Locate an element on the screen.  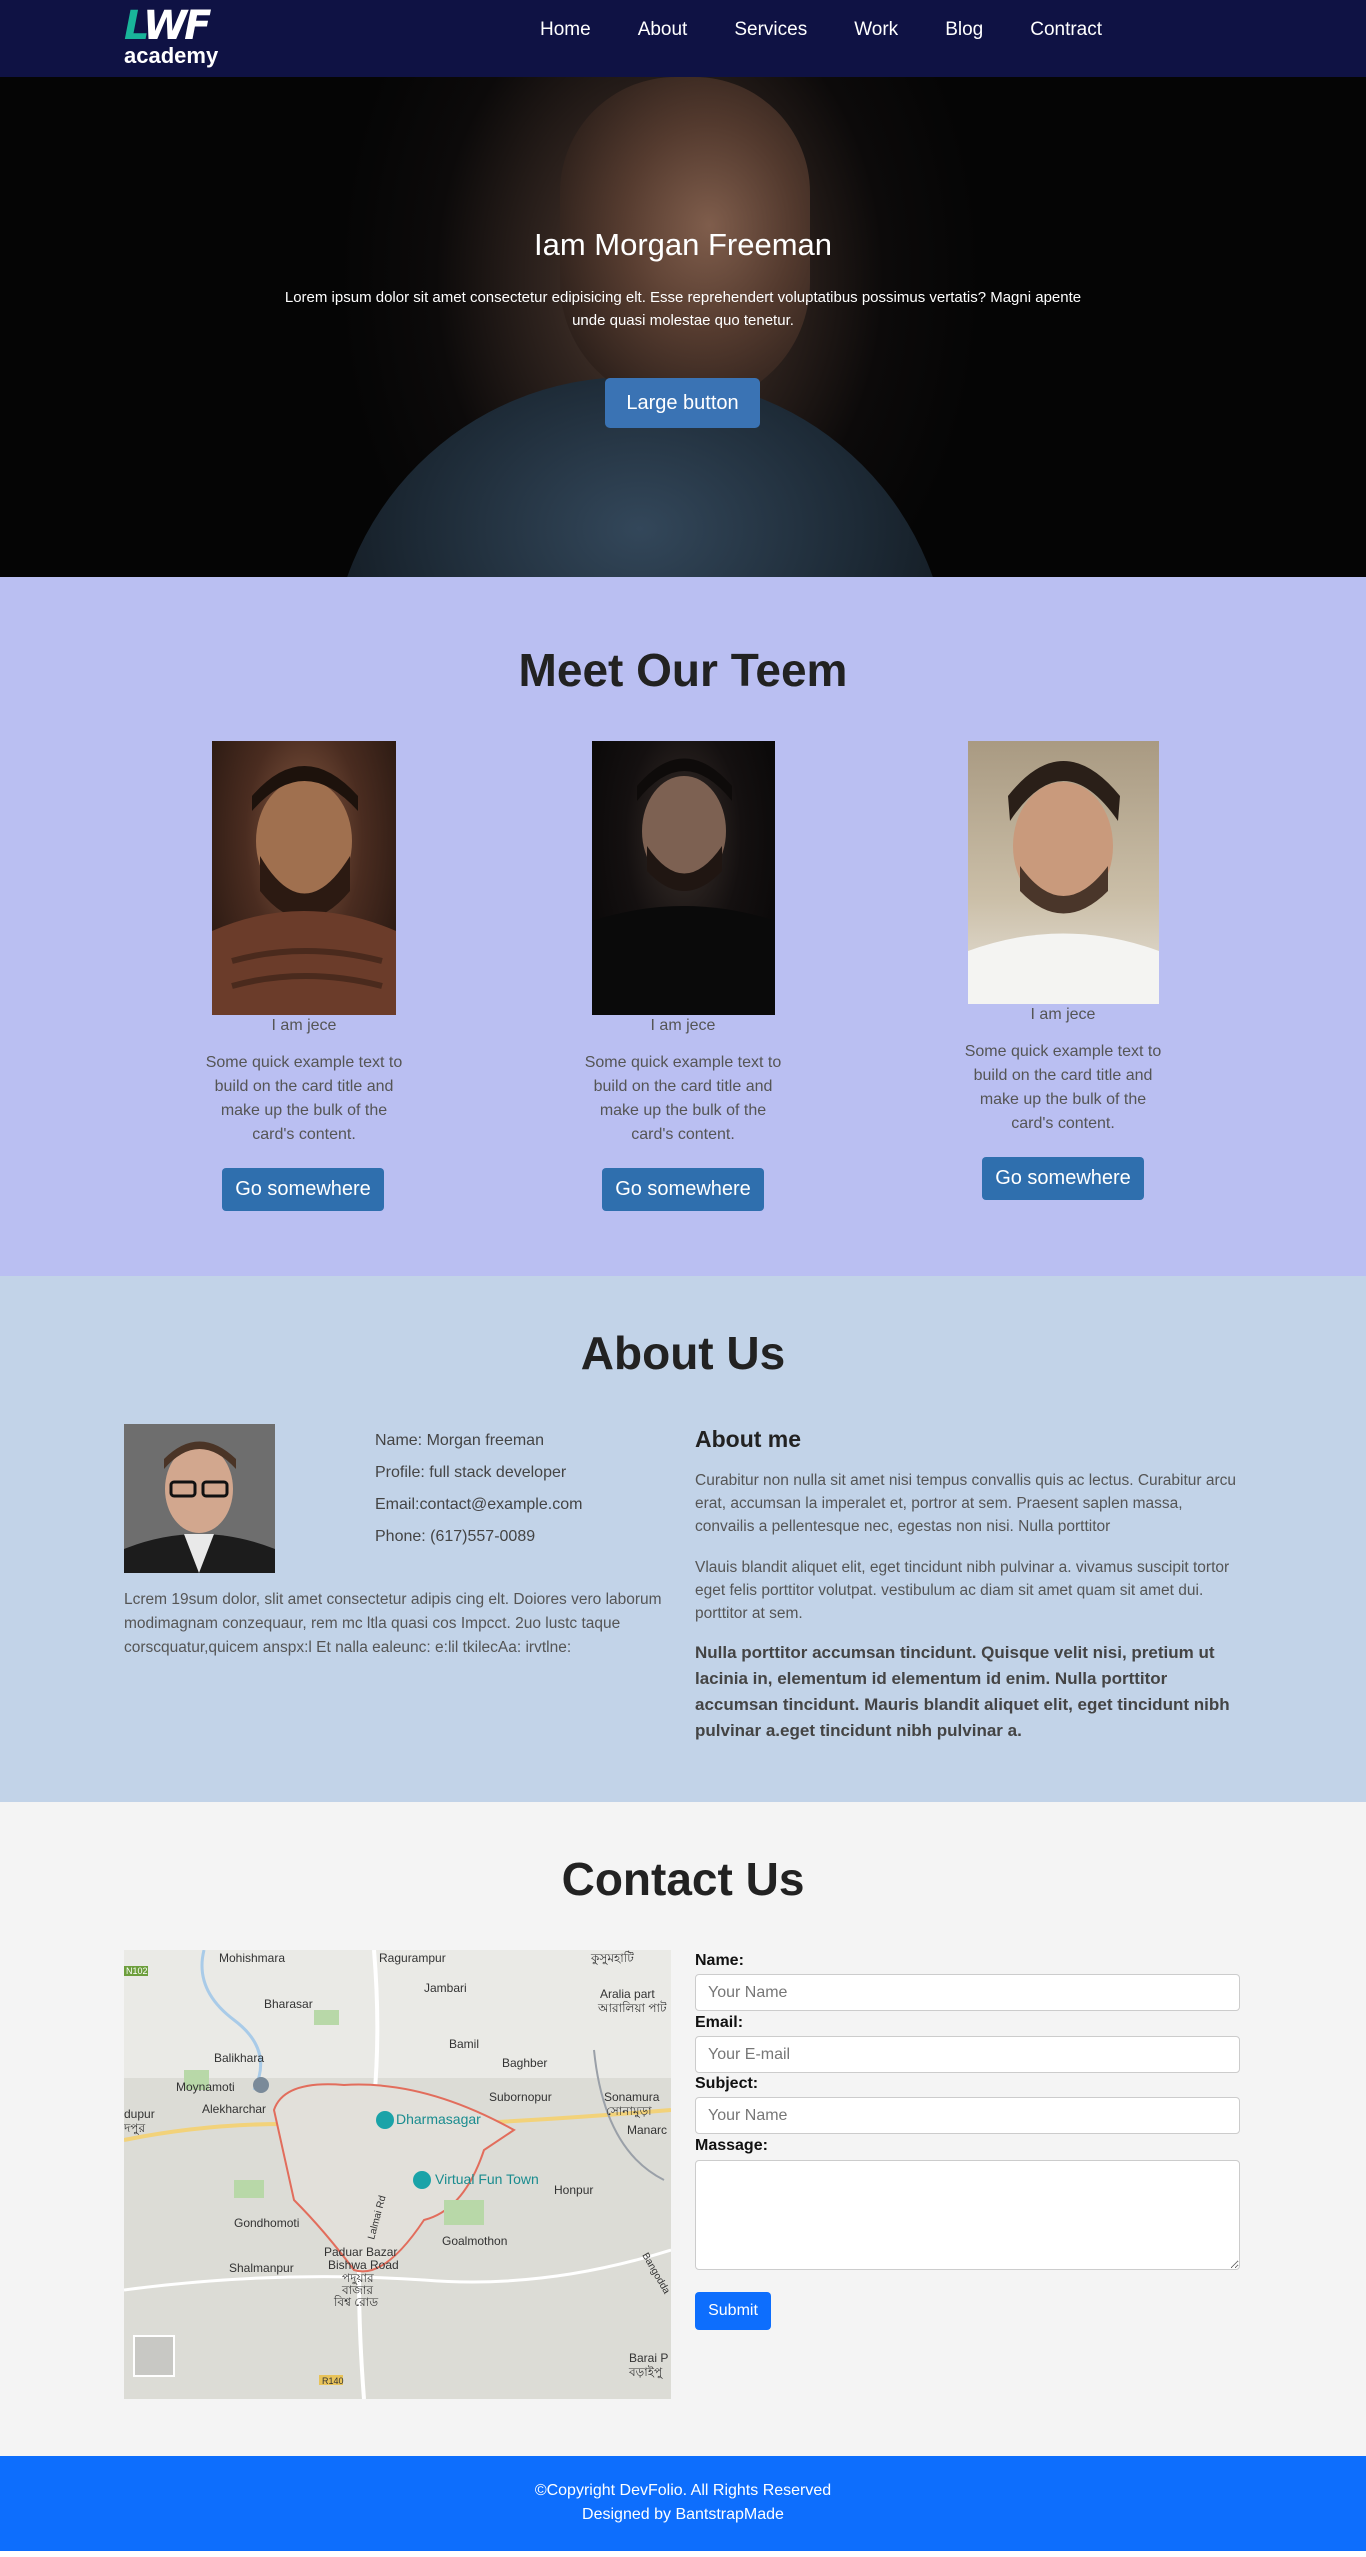
team-name-2: I am jece is located at coordinates (683, 1025).